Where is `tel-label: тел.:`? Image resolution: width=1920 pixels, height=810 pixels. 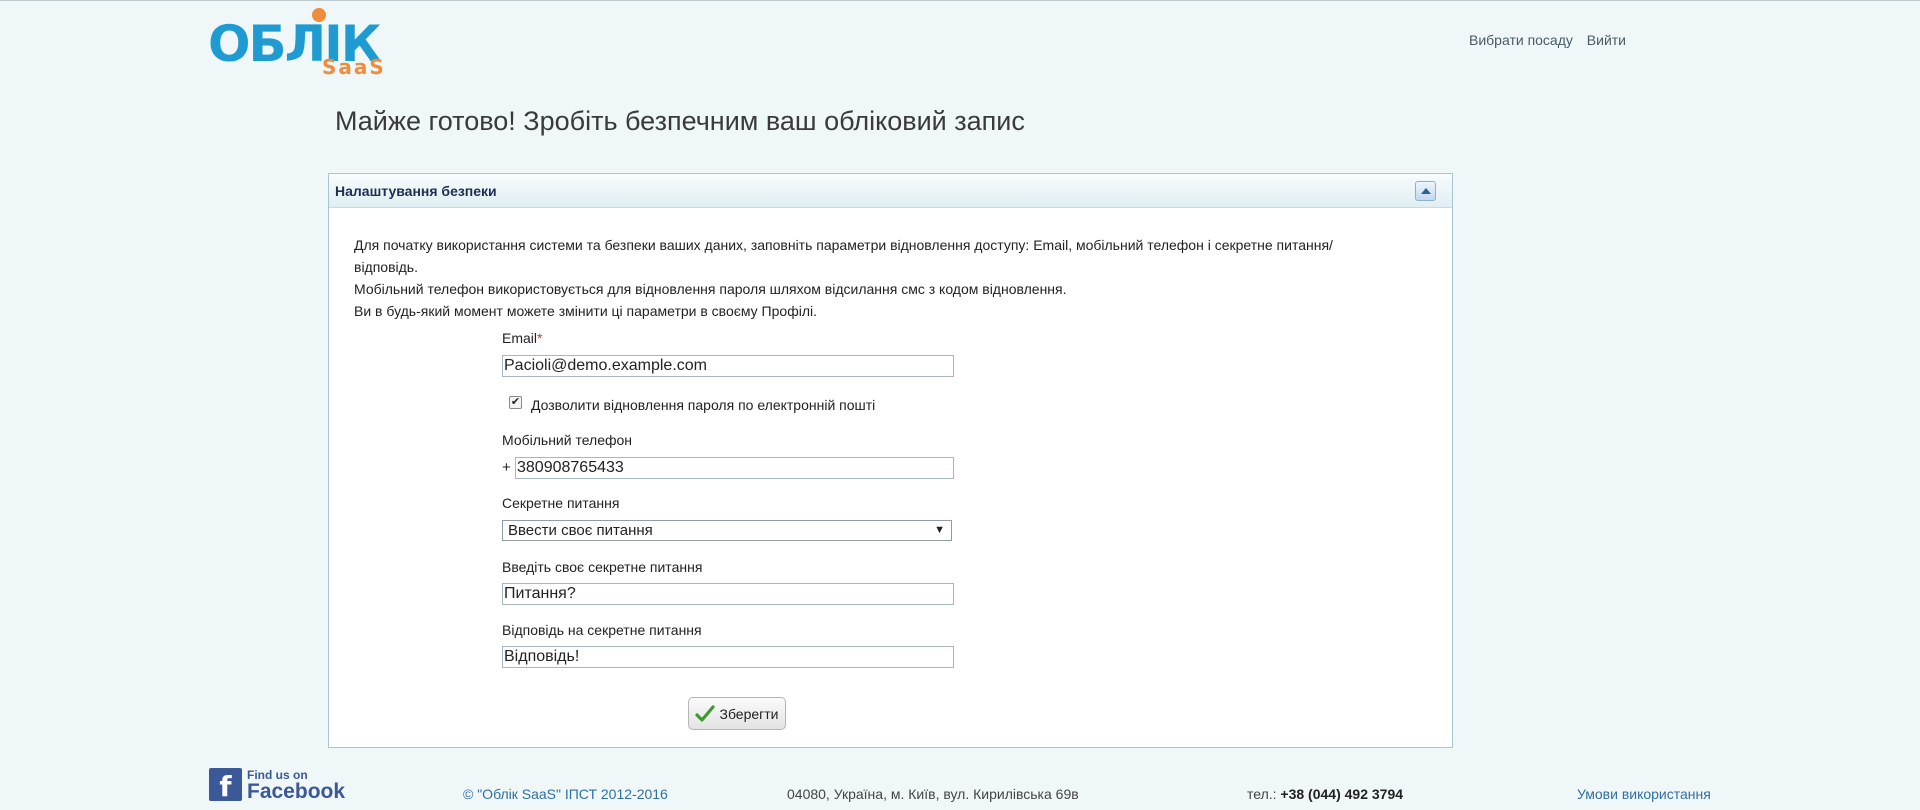 tel-label: тел.: is located at coordinates (1262, 794).